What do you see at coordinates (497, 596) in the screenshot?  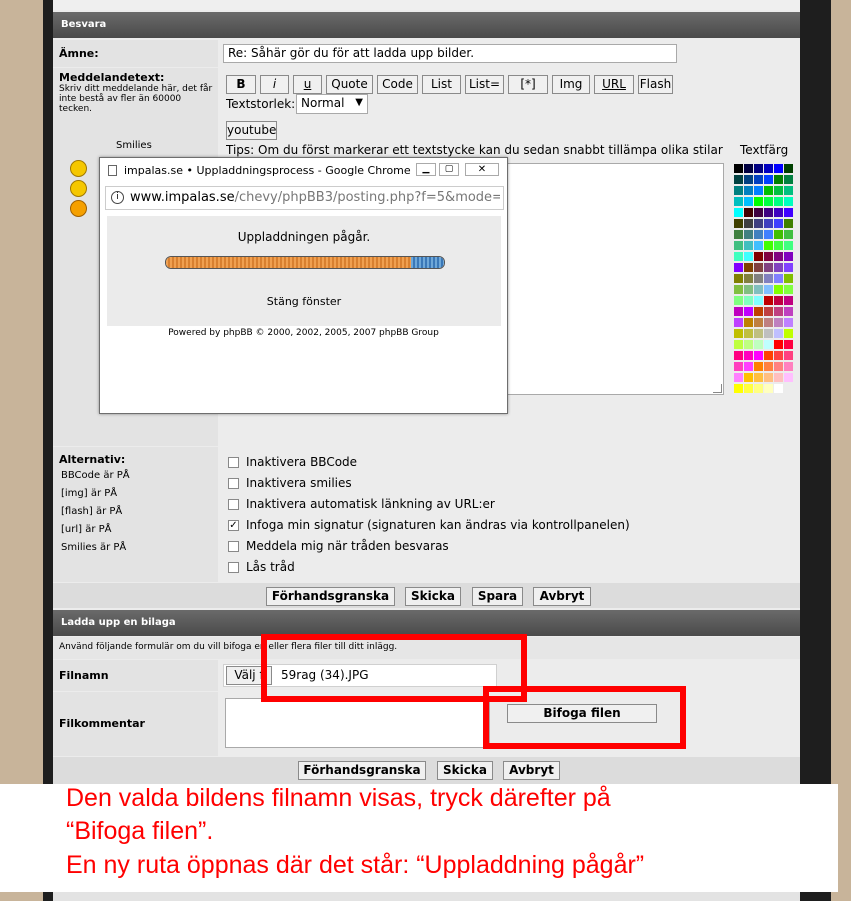 I see `save-button: Spara` at bounding box center [497, 596].